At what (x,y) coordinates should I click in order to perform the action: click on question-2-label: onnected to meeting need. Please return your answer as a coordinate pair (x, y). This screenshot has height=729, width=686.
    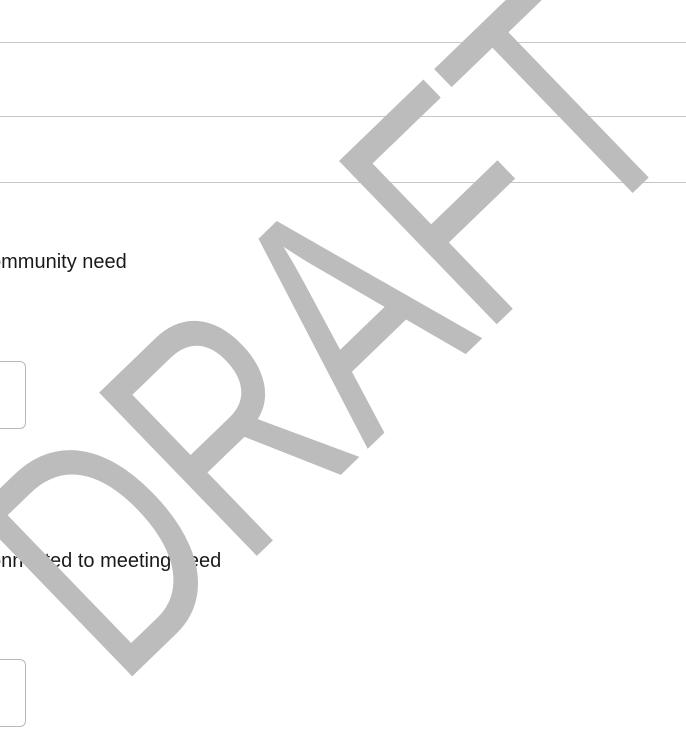
    Looking at the image, I should click on (111, 561).